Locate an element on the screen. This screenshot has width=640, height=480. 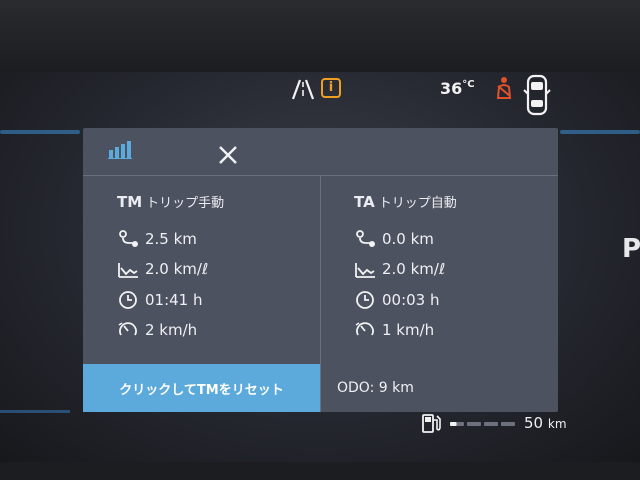
trip-manual-consumption-row: 2.0 km/ℓ is located at coordinates (162, 269).